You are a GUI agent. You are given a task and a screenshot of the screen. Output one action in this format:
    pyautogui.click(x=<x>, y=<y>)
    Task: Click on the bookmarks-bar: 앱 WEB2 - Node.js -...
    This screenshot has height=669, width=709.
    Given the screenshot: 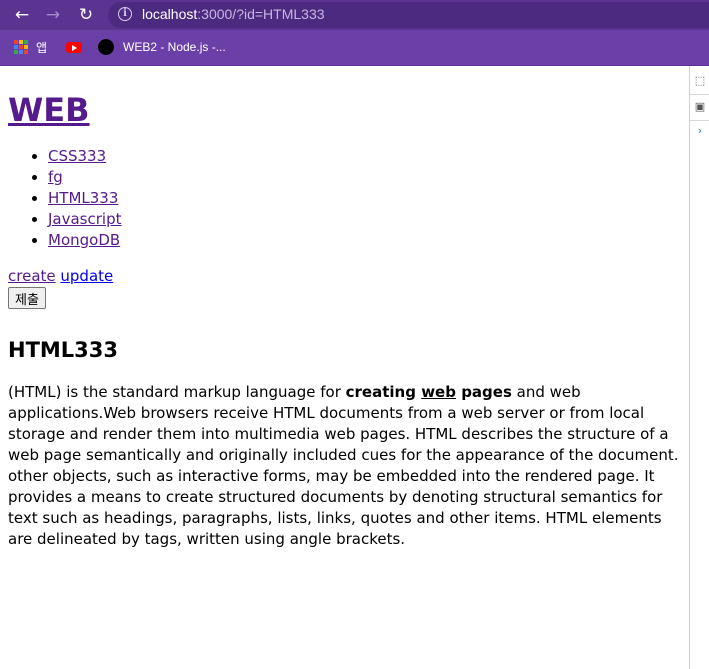 What is the action you would take?
    pyautogui.click(x=354, y=48)
    